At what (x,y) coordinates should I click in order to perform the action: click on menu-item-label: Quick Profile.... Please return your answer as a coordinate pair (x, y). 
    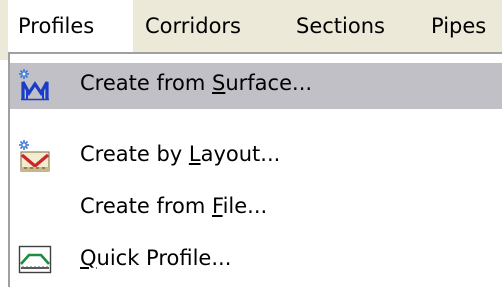
    Looking at the image, I should click on (156, 258).